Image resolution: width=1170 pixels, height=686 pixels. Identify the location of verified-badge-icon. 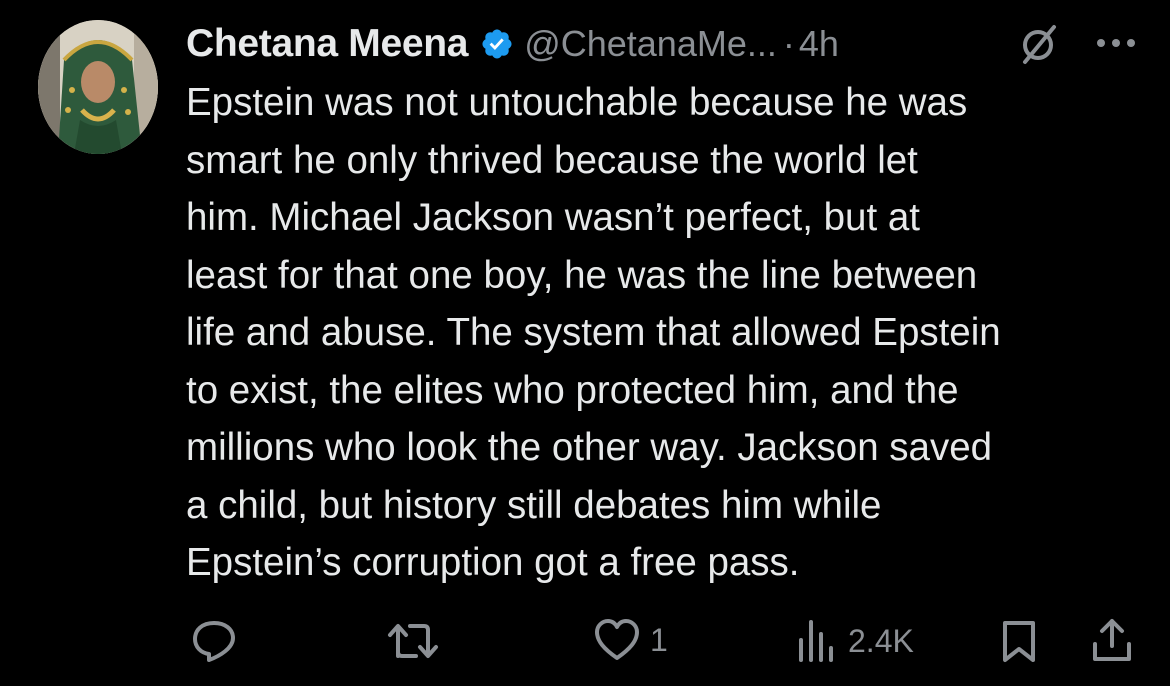
(497, 44).